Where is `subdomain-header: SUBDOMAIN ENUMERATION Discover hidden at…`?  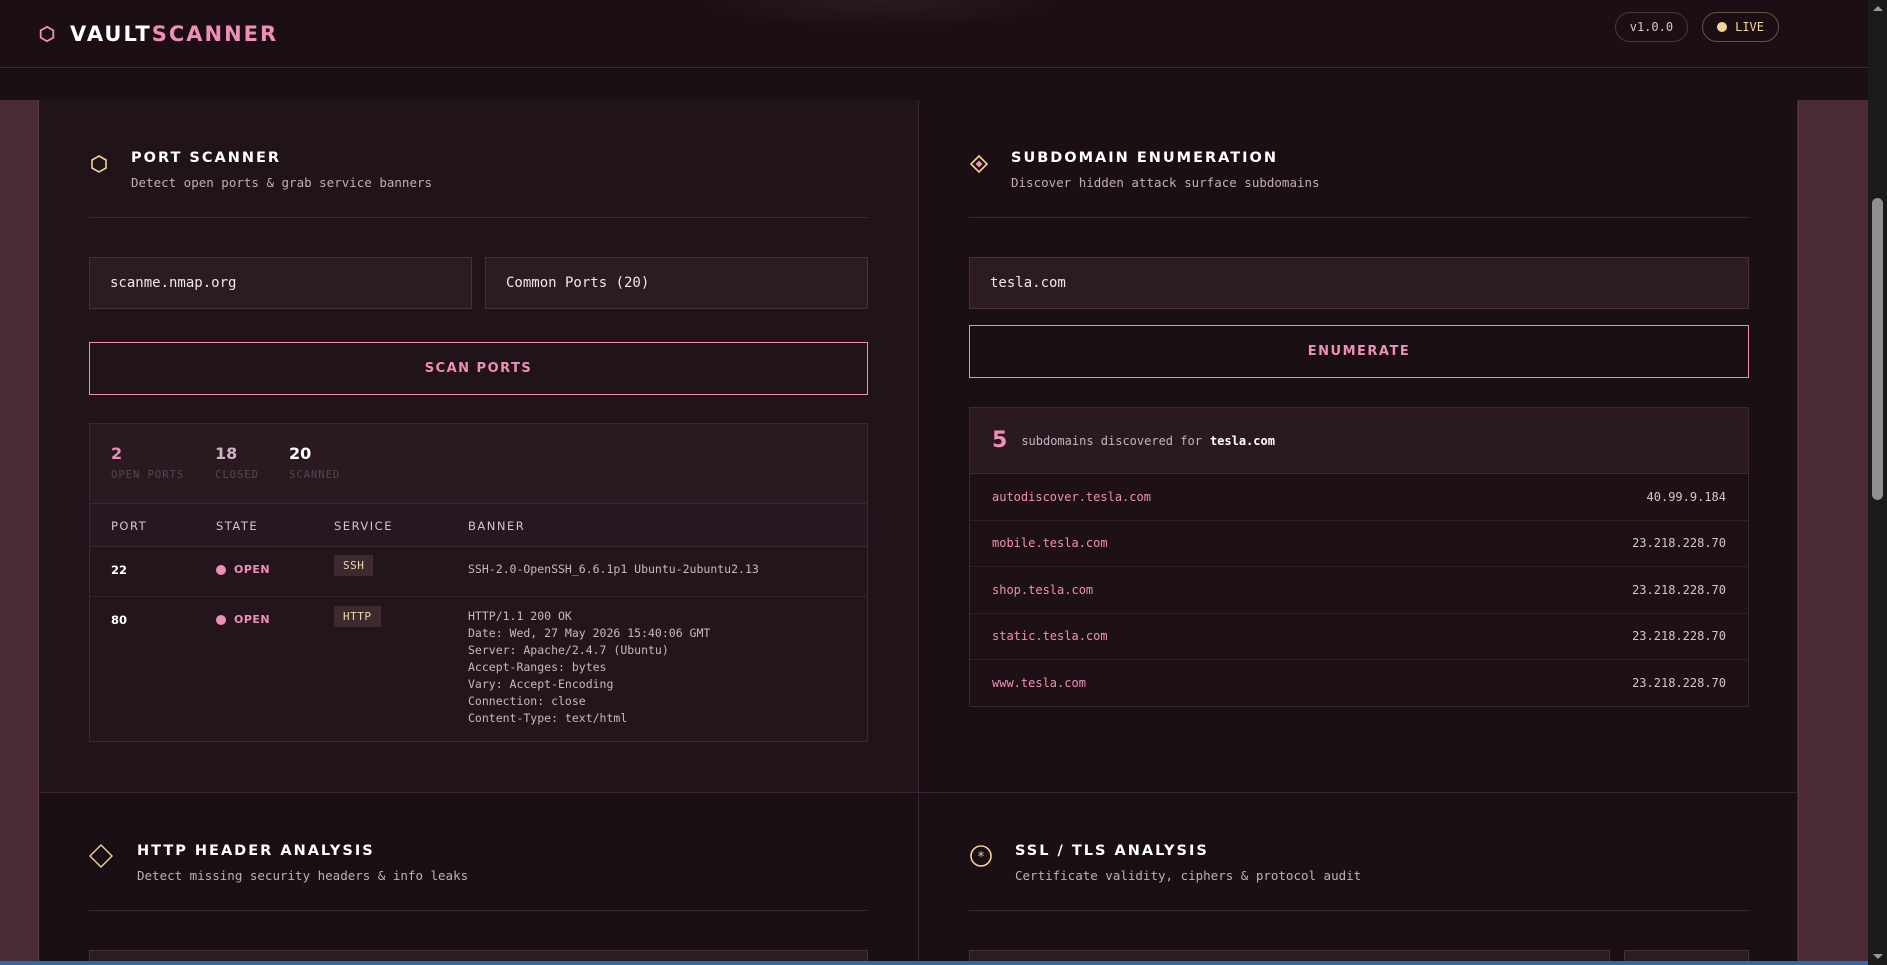 subdomain-header: SUBDOMAIN ENUMERATION Discover hidden at… is located at coordinates (1144, 170).